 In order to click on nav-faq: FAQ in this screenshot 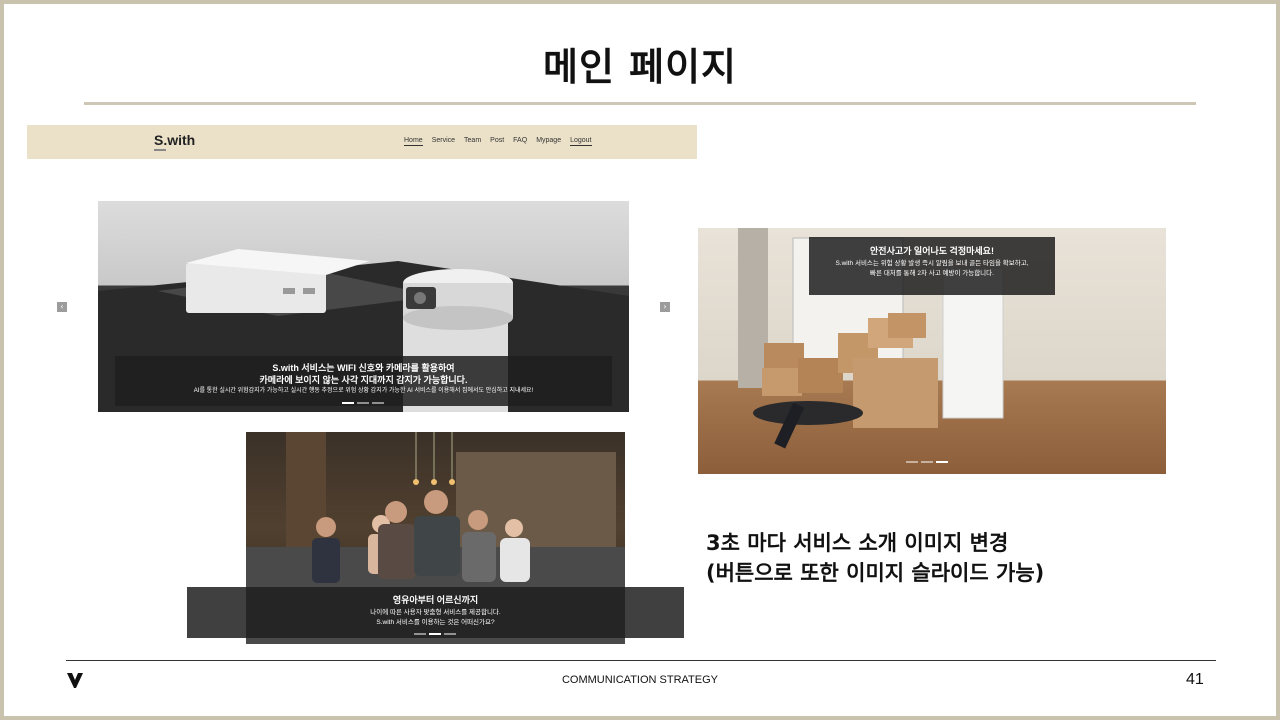, I will do `click(520, 141)`.